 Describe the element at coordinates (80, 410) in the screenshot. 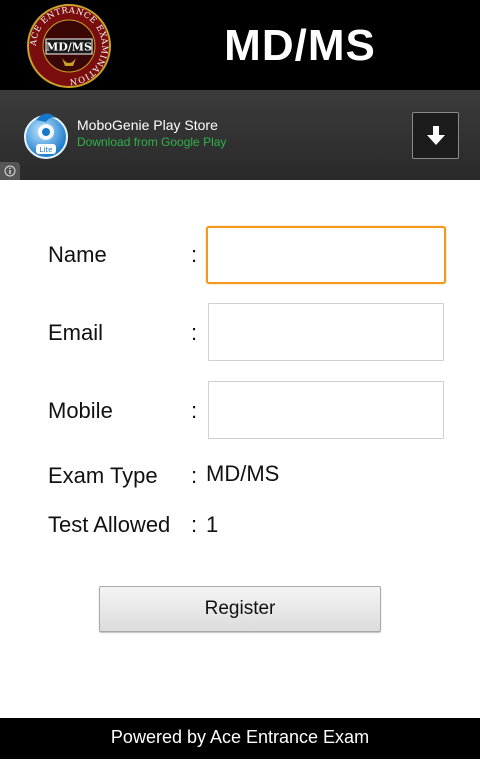

I see `mobile-label: Mobile` at that location.